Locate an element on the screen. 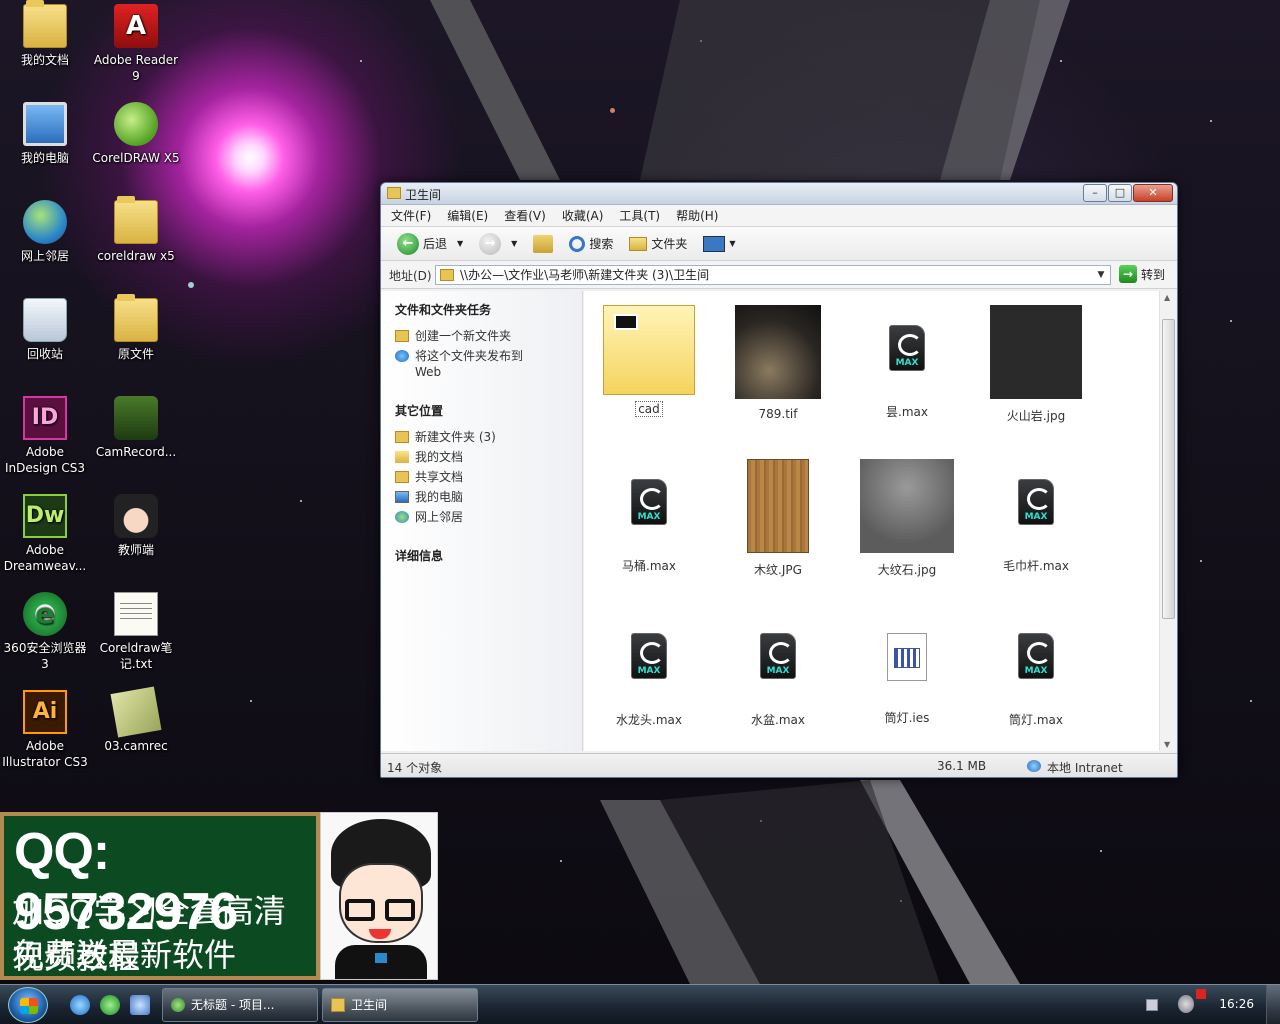 The width and height of the screenshot is (1280, 1024). taskbar-item-bathroom: 卫生间 is located at coordinates (400, 1005).